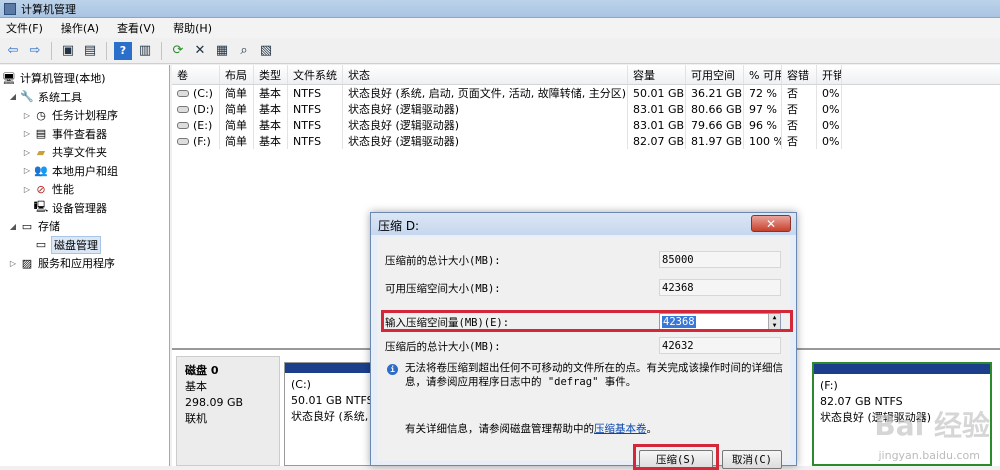 This screenshot has width=1000, height=470. I want to click on volume-name: (C:), so click(203, 93).